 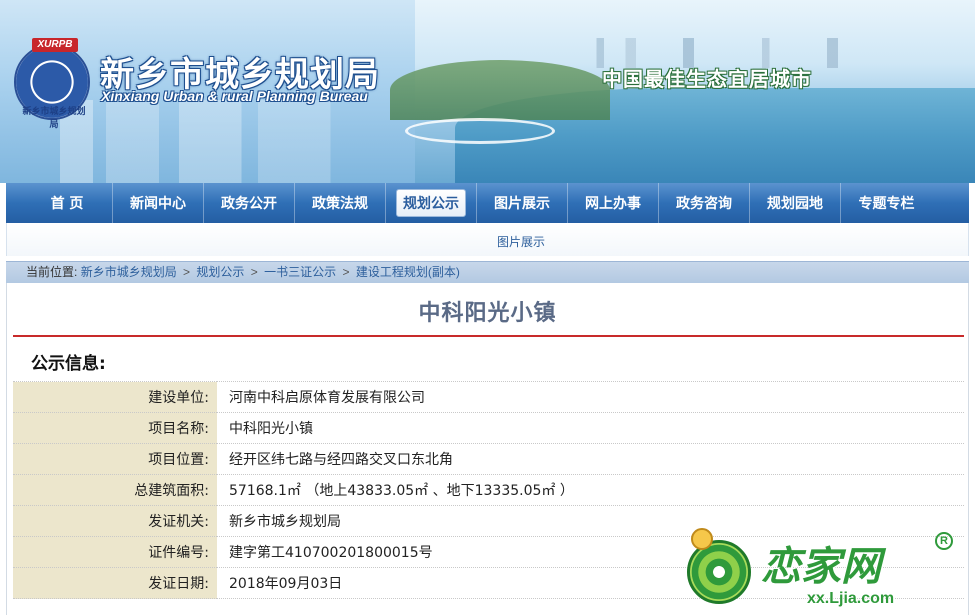 I want to click on breadcrumb-prefix: 当前位置:, so click(x=52, y=272).